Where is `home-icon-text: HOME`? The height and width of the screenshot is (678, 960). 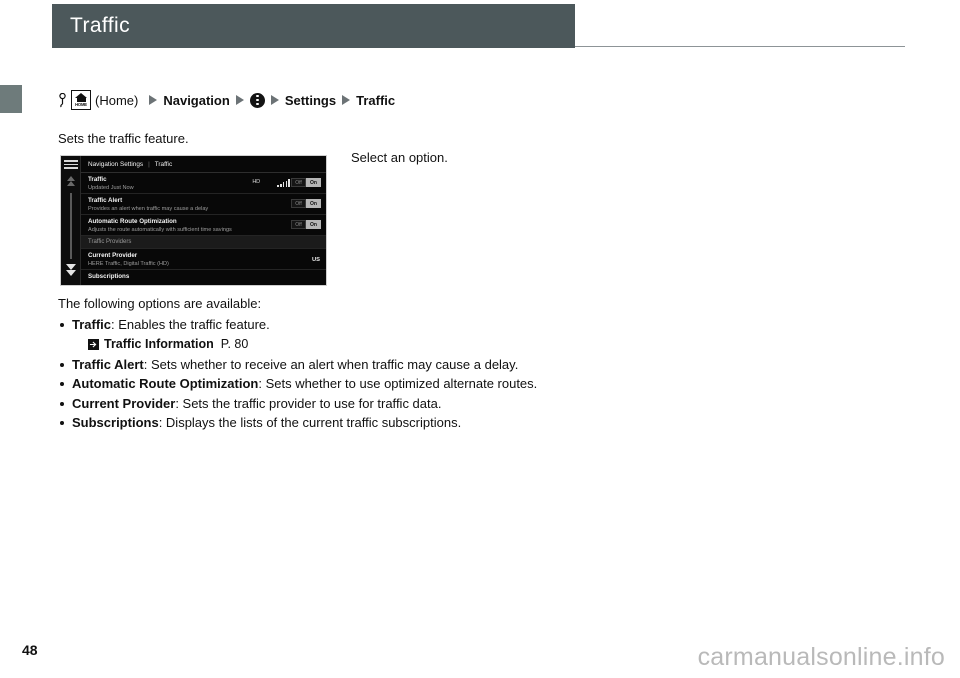
home-icon-text: HOME is located at coordinates (81, 104).